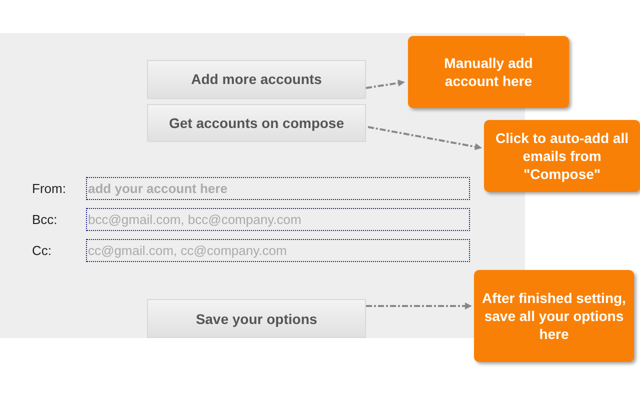  I want to click on input-field: bcc@gmail.com, bcc@company.com, so click(278, 220).